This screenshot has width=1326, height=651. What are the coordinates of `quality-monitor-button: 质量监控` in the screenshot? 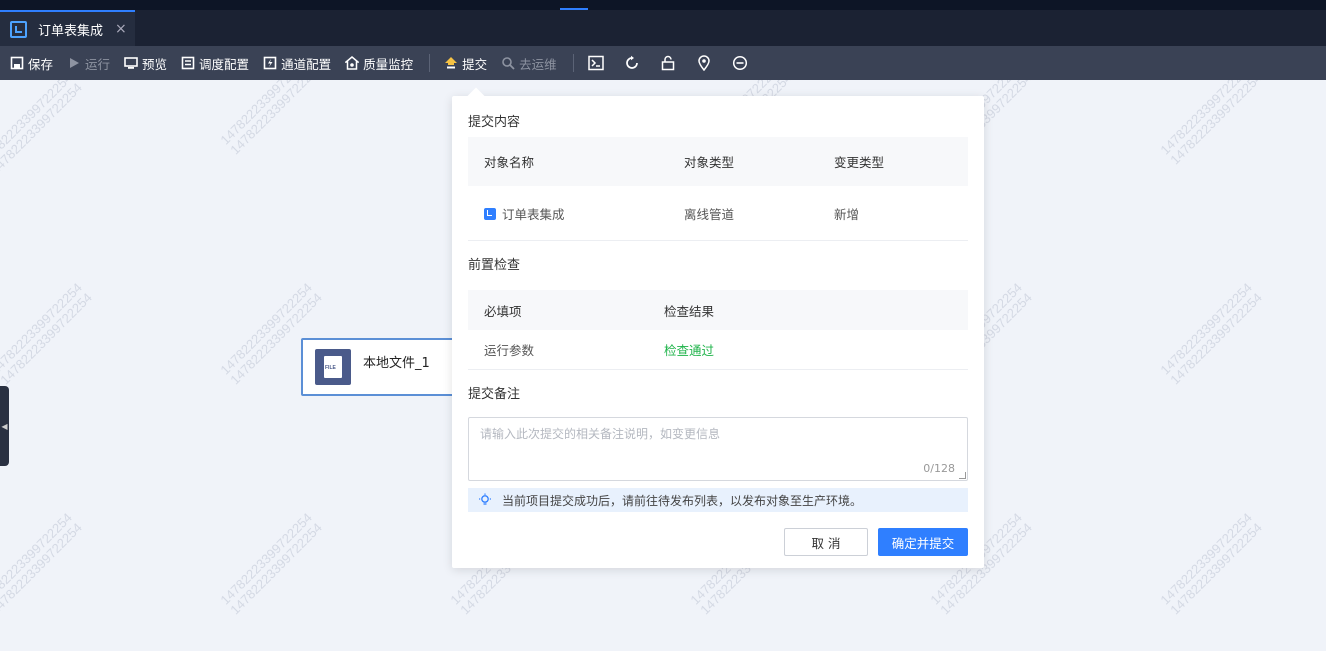 It's located at (379, 63).